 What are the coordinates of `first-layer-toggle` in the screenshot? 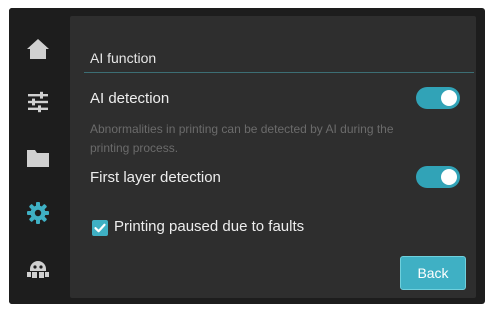 It's located at (438, 177).